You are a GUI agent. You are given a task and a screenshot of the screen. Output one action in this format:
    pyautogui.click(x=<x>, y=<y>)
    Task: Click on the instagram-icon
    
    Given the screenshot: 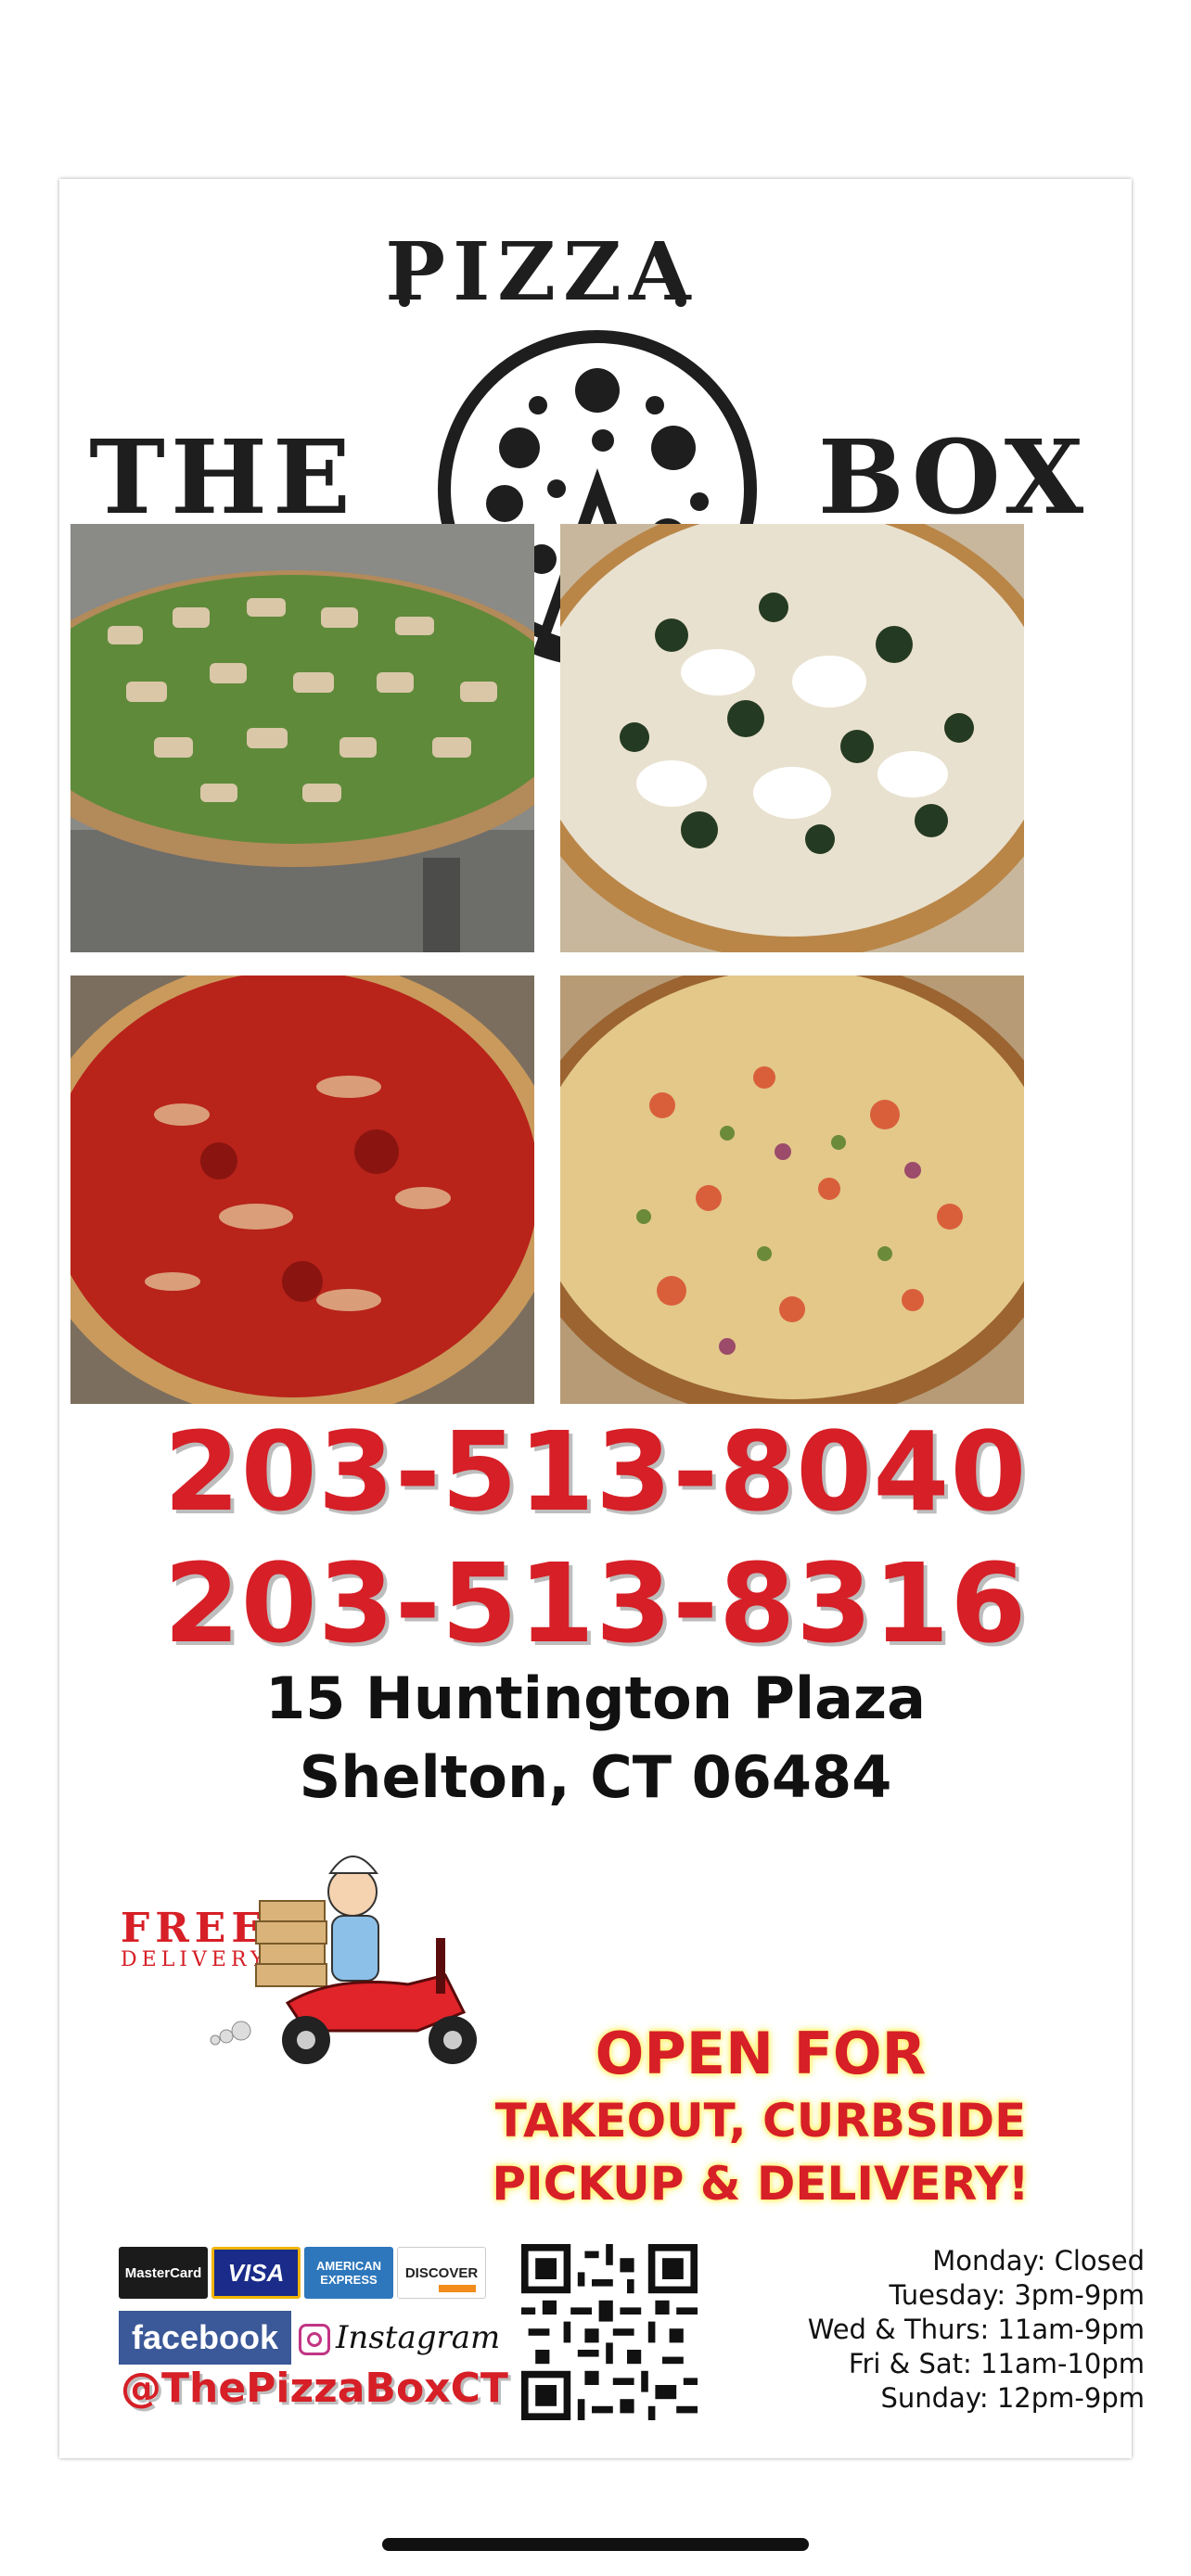 What is the action you would take?
    pyautogui.click(x=314, y=2339)
    